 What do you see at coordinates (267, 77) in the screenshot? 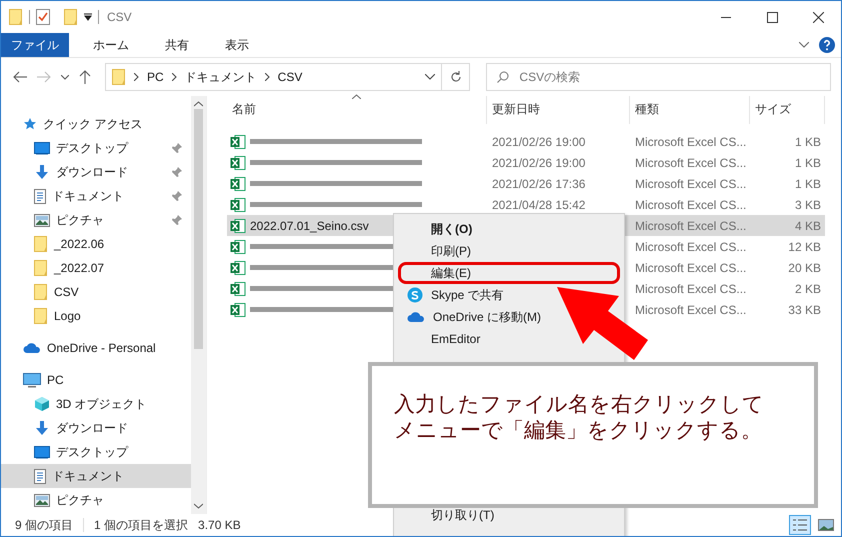
I see `chevron-right-icon` at bounding box center [267, 77].